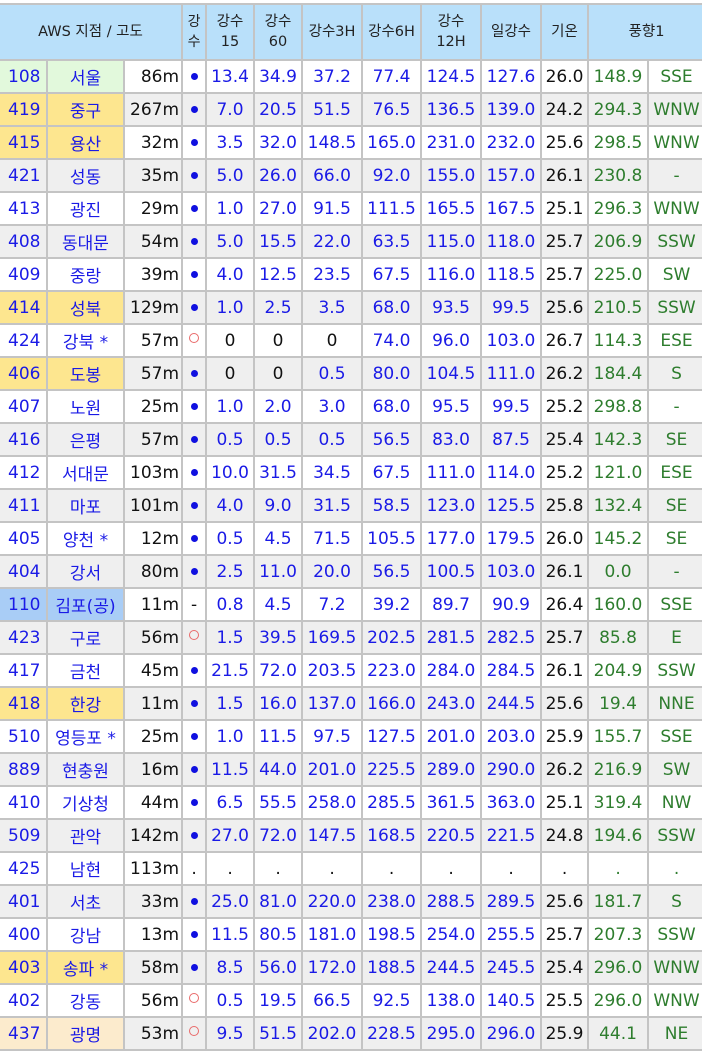 This screenshot has height=1051, width=702. Describe the element at coordinates (618, 340) in the screenshot. I see `wind-degree-cell: 114.3` at that location.